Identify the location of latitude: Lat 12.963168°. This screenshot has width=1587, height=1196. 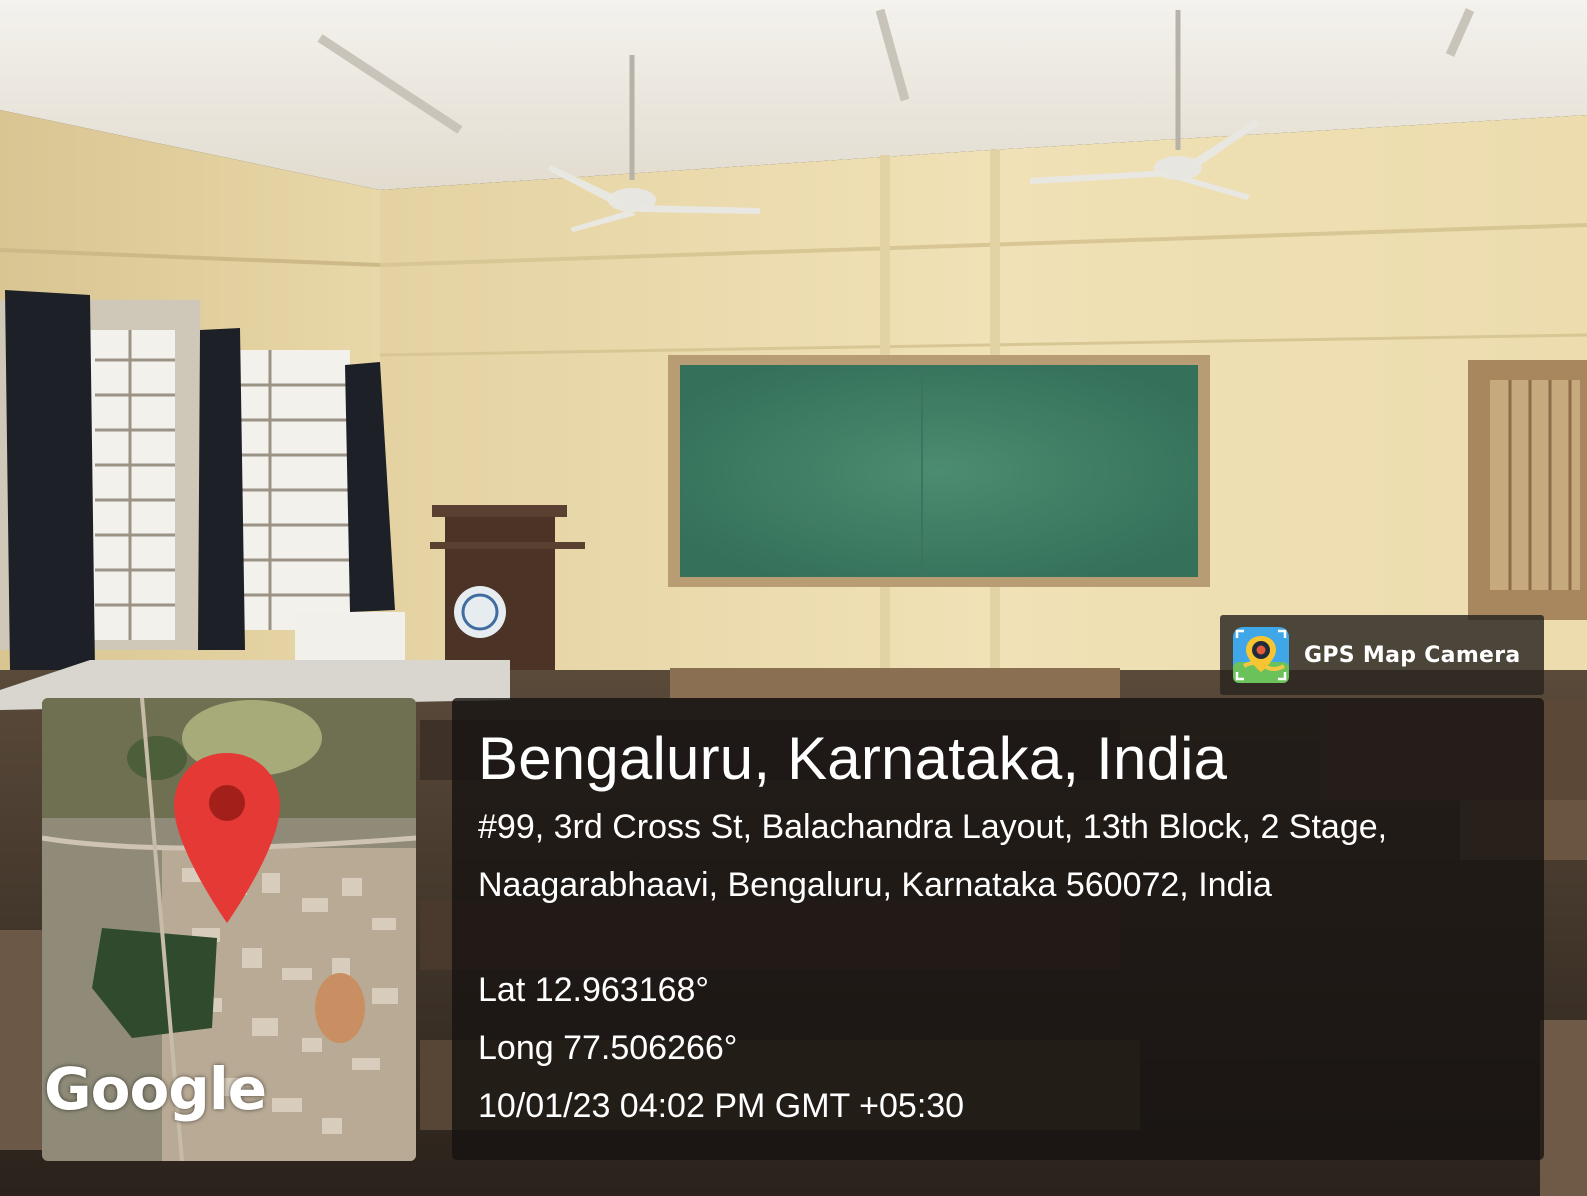
(594, 990).